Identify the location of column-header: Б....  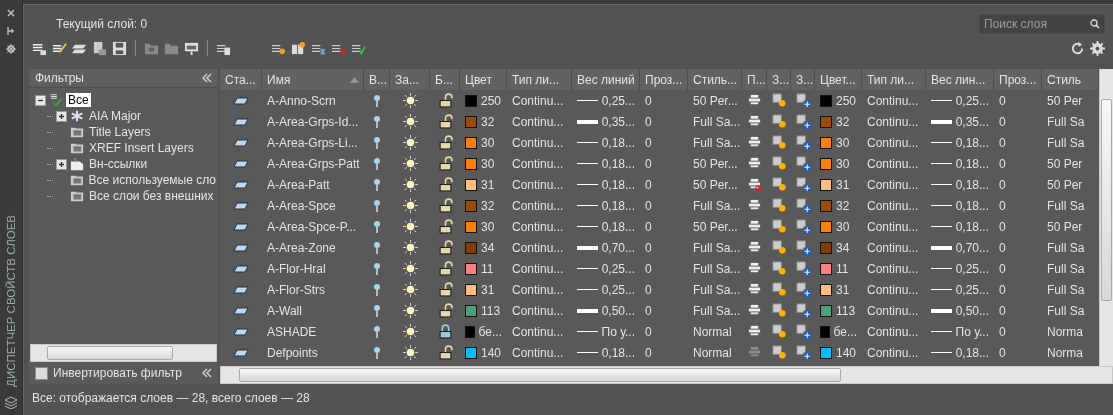
(445, 79).